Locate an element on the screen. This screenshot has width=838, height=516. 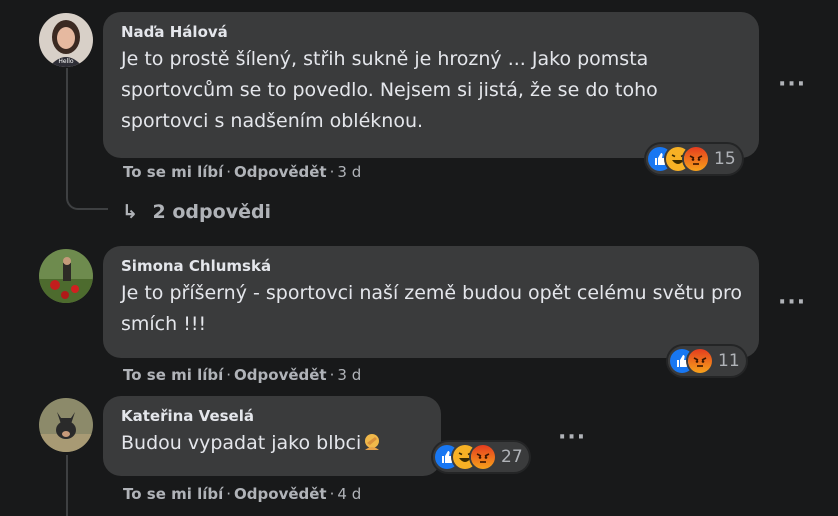
reactions-summary: 27 is located at coordinates (481, 457).